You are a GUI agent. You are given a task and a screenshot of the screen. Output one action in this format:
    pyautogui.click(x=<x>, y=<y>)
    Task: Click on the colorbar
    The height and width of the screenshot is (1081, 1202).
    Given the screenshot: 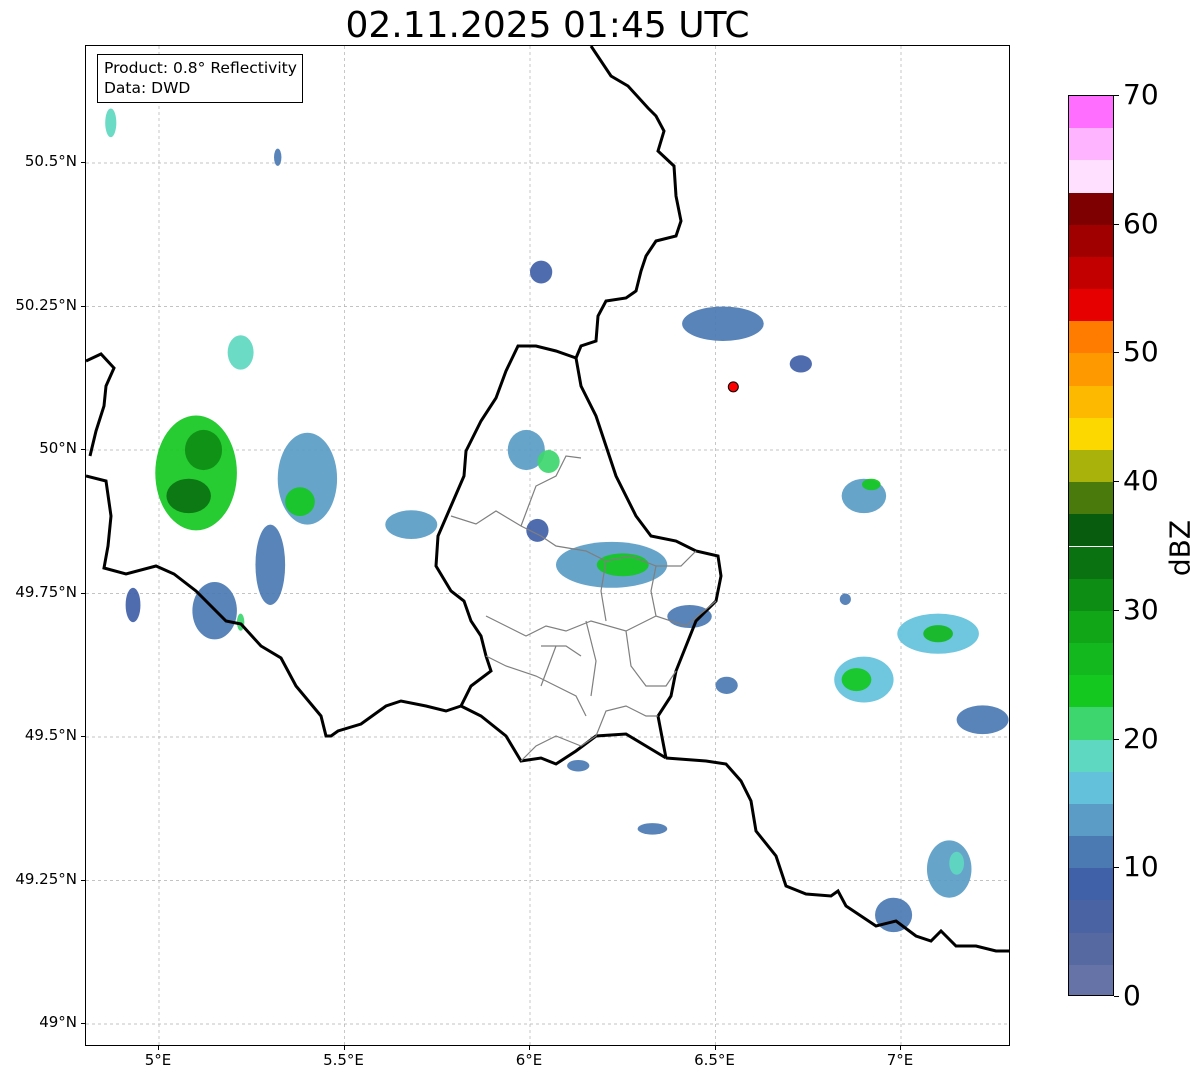 What is the action you would take?
    pyautogui.click(x=1091, y=545)
    